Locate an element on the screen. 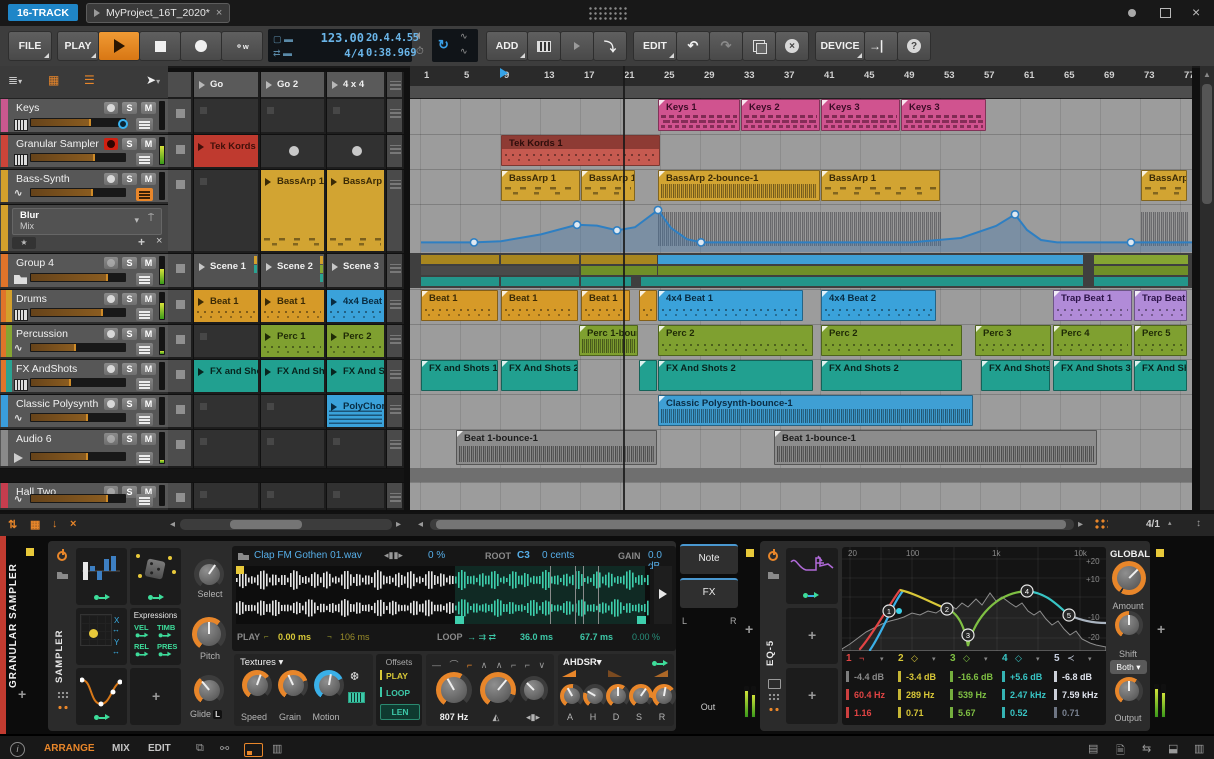  eq-band-handle-3: 3 is located at coordinates (968, 635).